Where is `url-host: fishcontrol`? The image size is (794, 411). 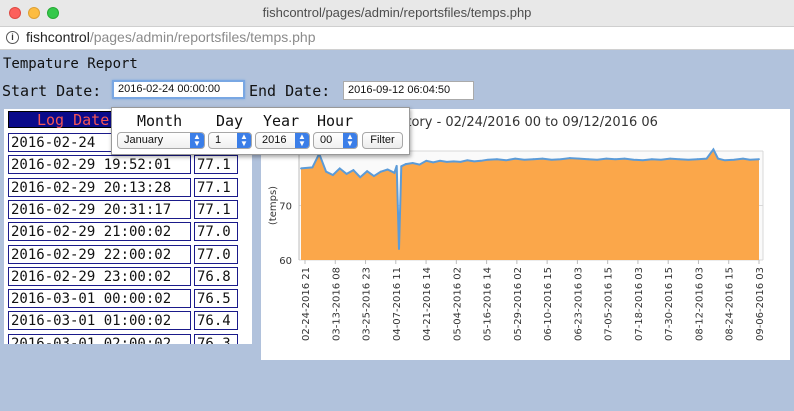
url-host: fishcontrol is located at coordinates (58, 37).